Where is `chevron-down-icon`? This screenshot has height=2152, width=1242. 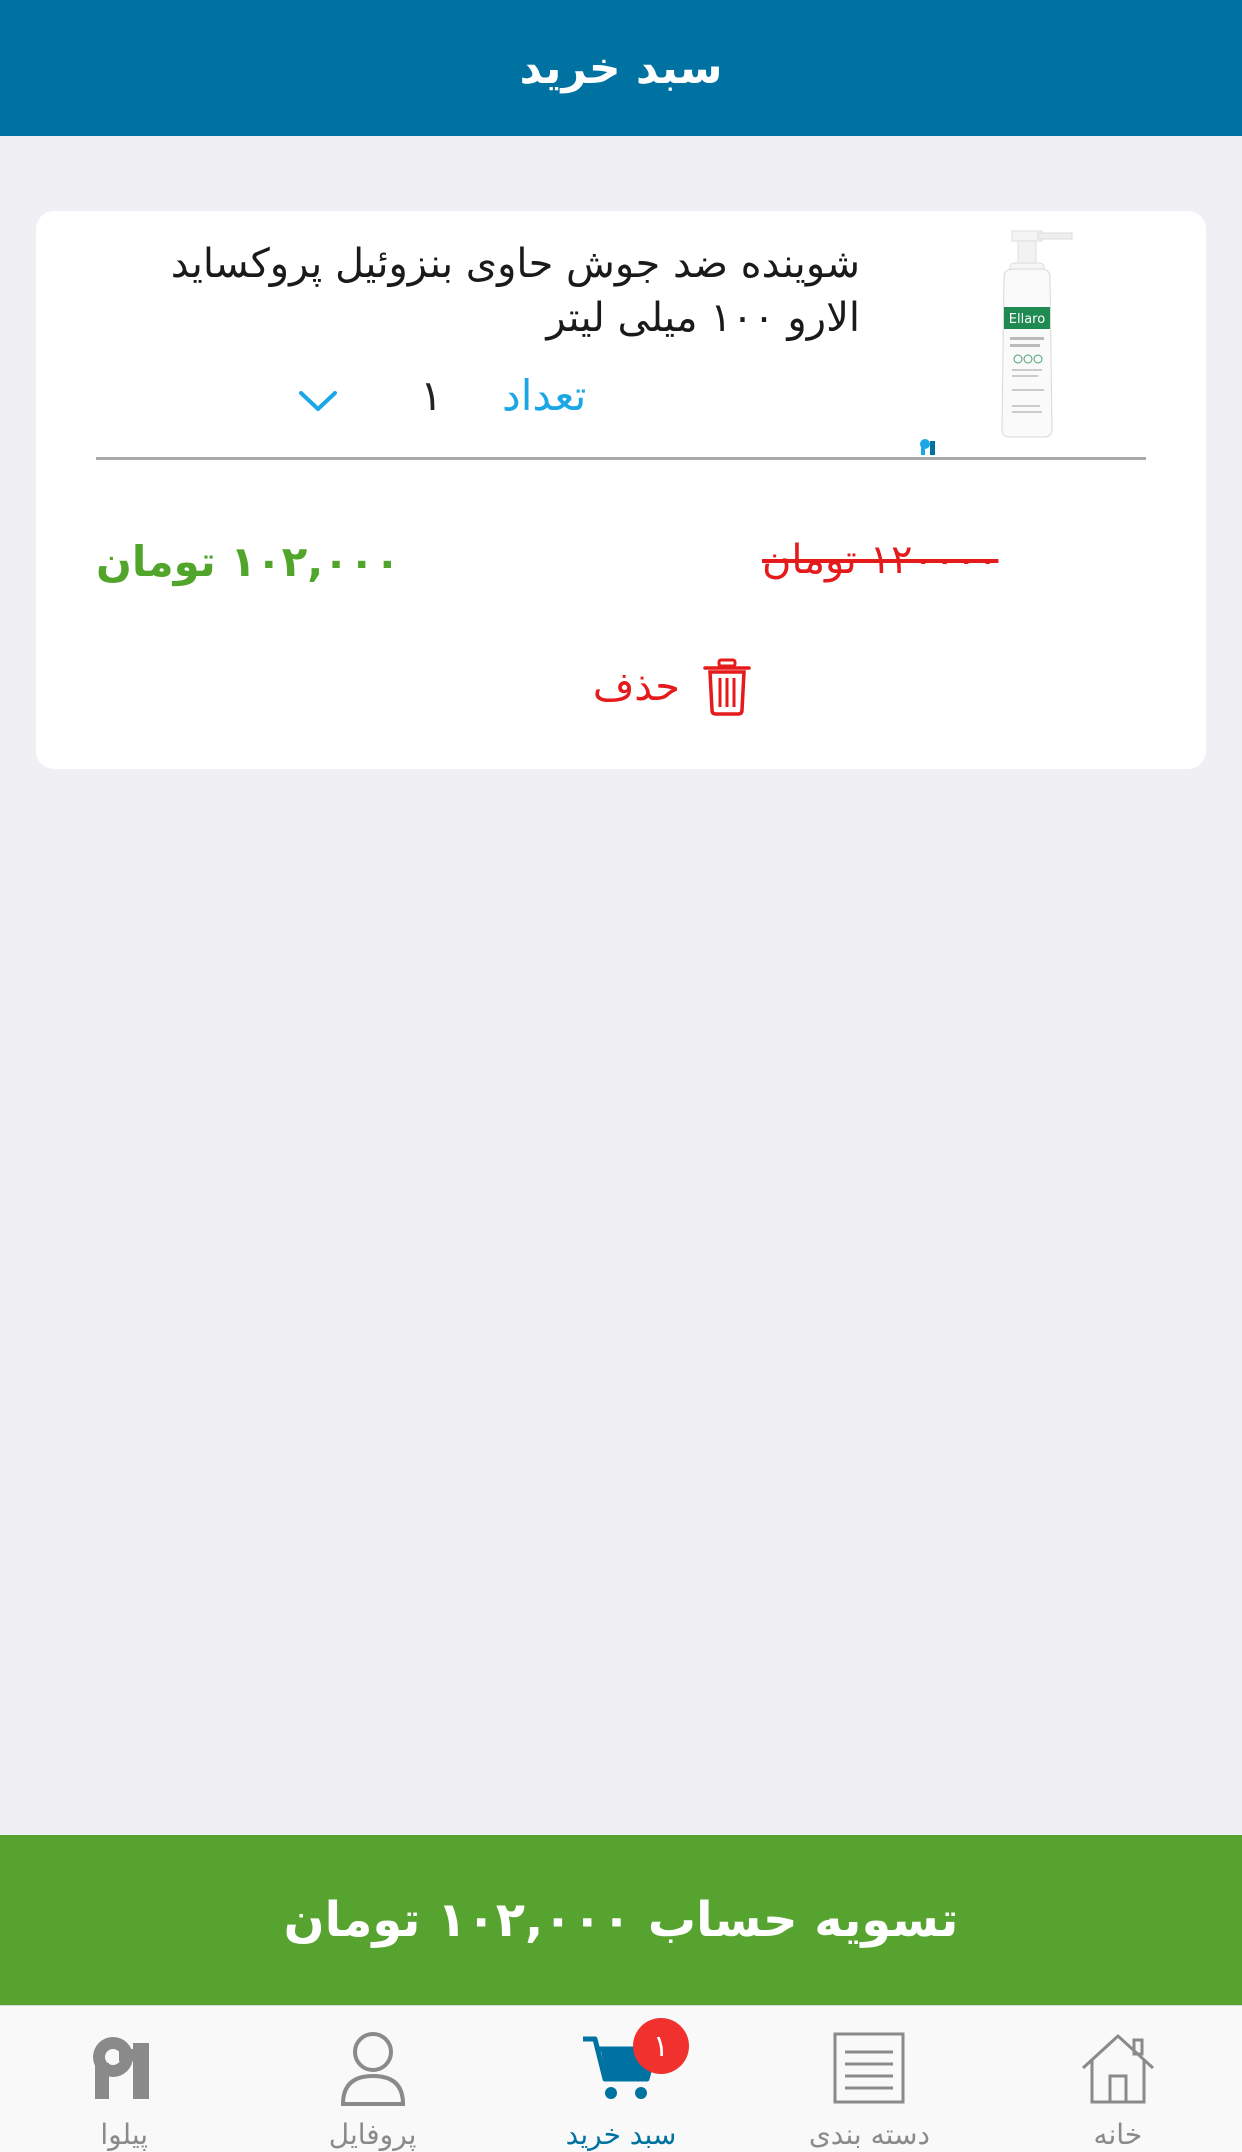 chevron-down-icon is located at coordinates (318, 401).